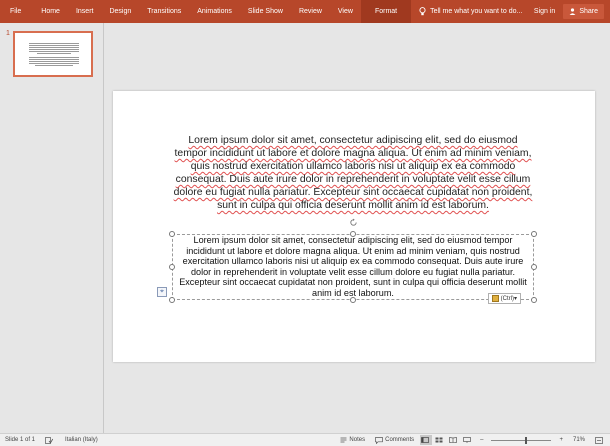 This screenshot has height=446, width=610. Describe the element at coordinates (561, 440) in the screenshot. I see `zoom-in-button: +` at that location.